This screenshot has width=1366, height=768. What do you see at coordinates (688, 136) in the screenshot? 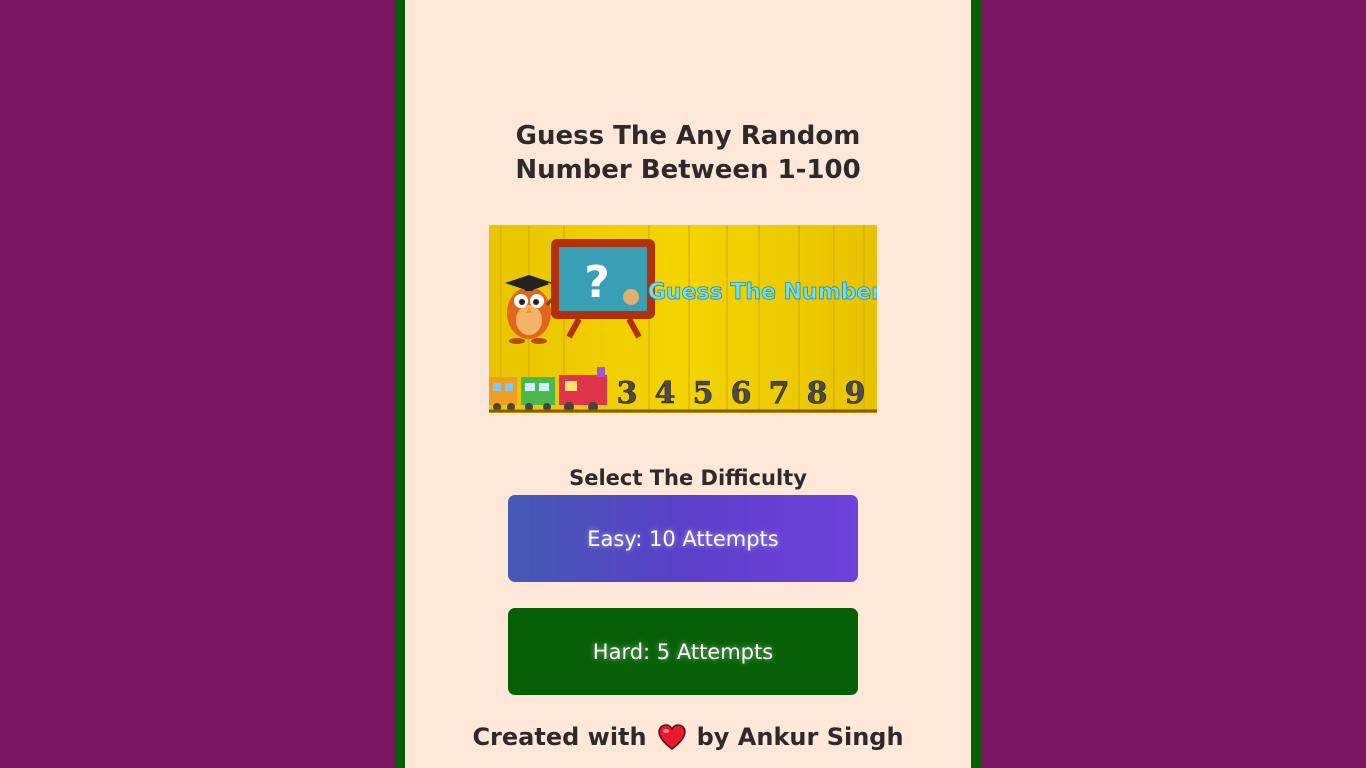
I see `title-line-1: Guess The Any Random` at bounding box center [688, 136].